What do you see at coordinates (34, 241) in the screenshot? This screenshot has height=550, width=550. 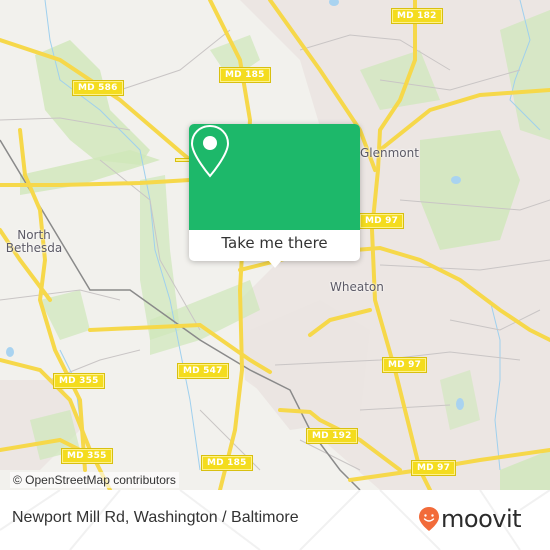 I see `place-label-north-bethesda: North Bethesda` at bounding box center [34, 241].